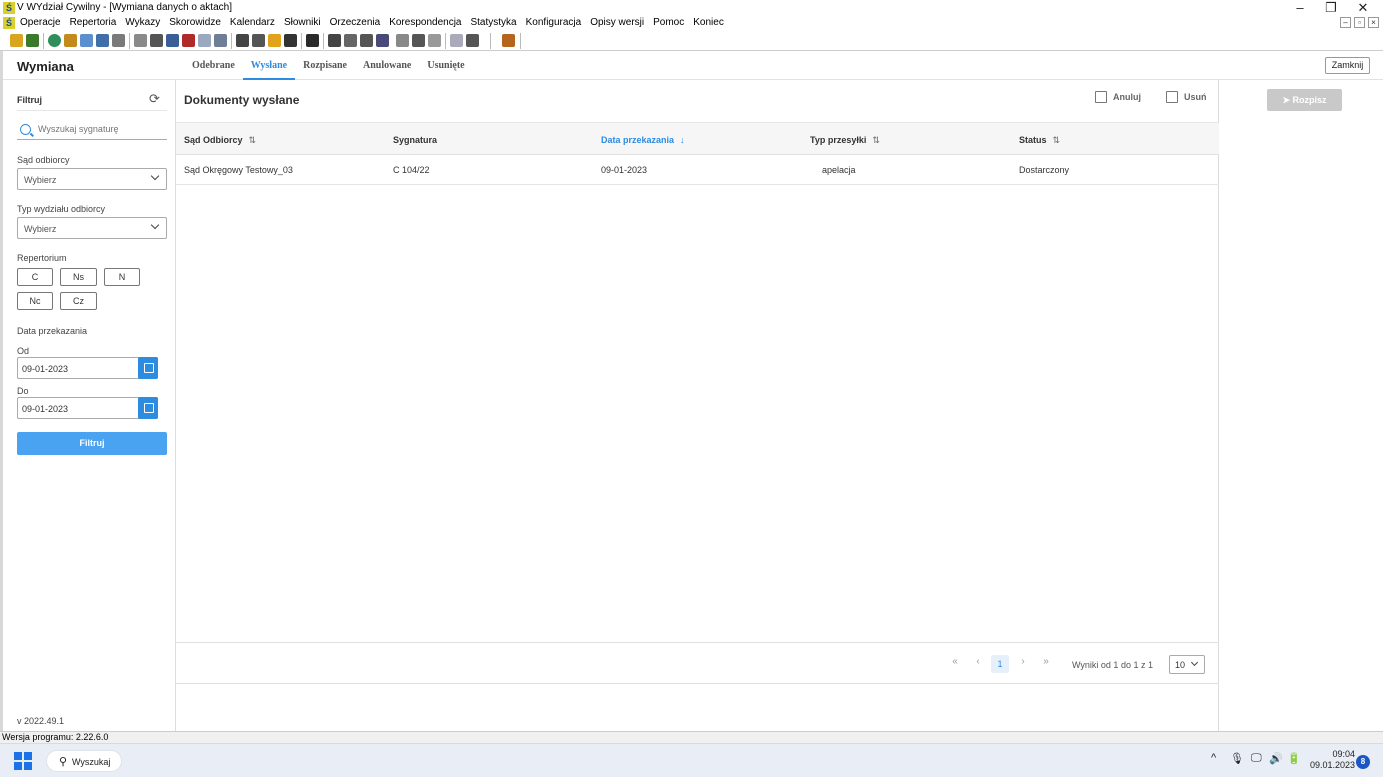 The width and height of the screenshot is (1383, 777). Describe the element at coordinates (102, 40) in the screenshot. I see `save-icon` at that location.